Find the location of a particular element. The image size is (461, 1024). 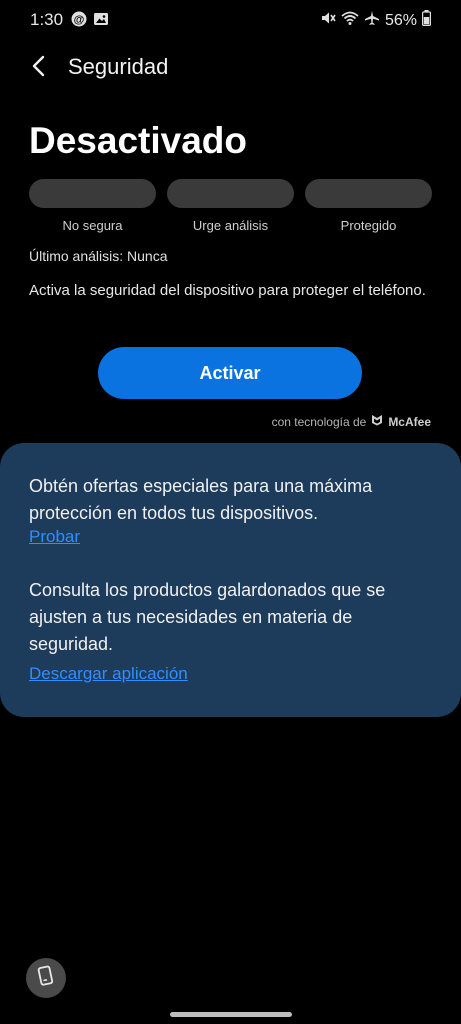

powered-by: con tecnología de McAfee is located at coordinates (351, 422).